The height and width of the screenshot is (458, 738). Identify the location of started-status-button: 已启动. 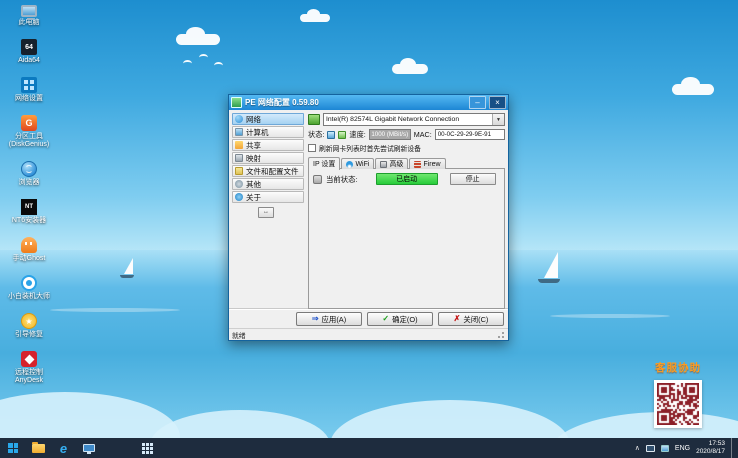
(406, 179).